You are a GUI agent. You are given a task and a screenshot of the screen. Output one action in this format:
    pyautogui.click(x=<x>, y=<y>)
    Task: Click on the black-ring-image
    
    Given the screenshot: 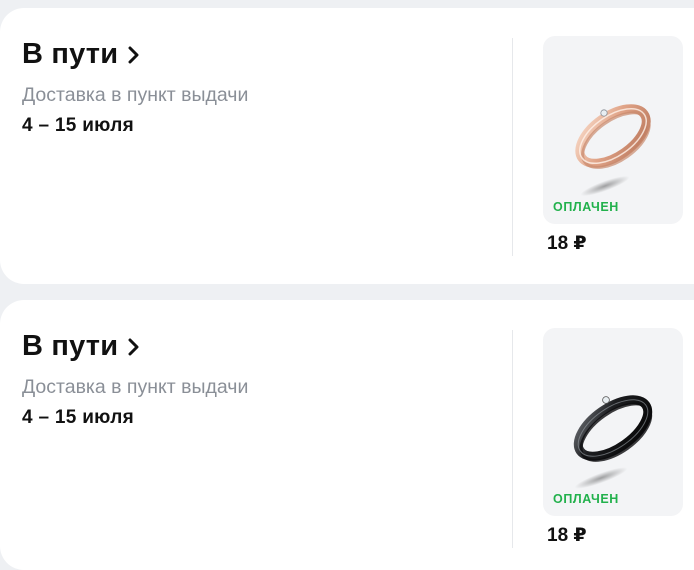 What is the action you would take?
    pyautogui.click(x=613, y=442)
    